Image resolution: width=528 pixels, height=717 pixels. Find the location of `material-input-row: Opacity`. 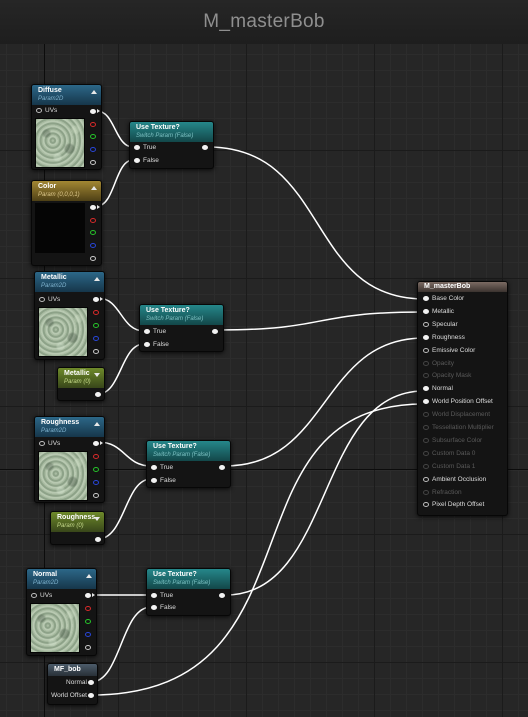

material-input-row: Opacity is located at coordinates (462, 365).